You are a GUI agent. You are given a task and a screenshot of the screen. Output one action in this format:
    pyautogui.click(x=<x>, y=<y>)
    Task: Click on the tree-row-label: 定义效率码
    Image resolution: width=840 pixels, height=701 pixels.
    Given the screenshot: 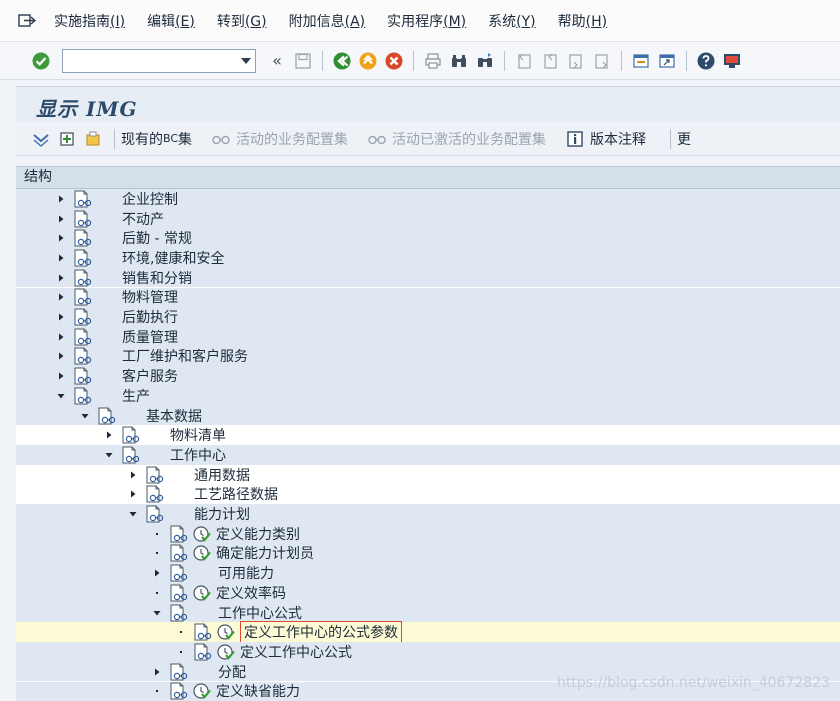 What is the action you would take?
    pyautogui.click(x=251, y=593)
    